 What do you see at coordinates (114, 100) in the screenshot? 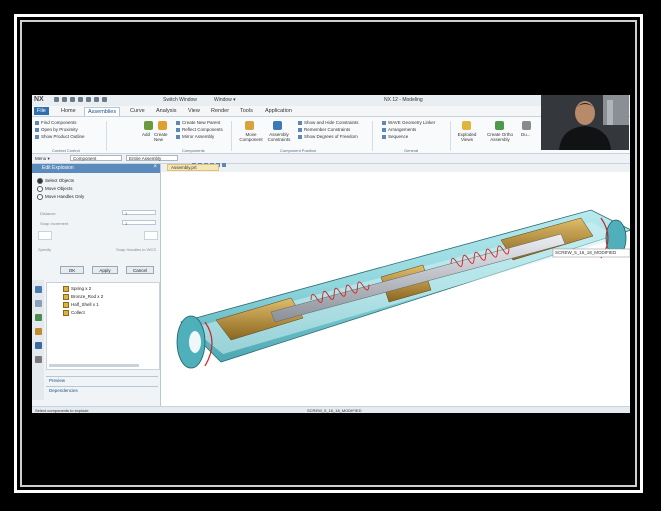
I see `quick-access-toolbar` at bounding box center [114, 100].